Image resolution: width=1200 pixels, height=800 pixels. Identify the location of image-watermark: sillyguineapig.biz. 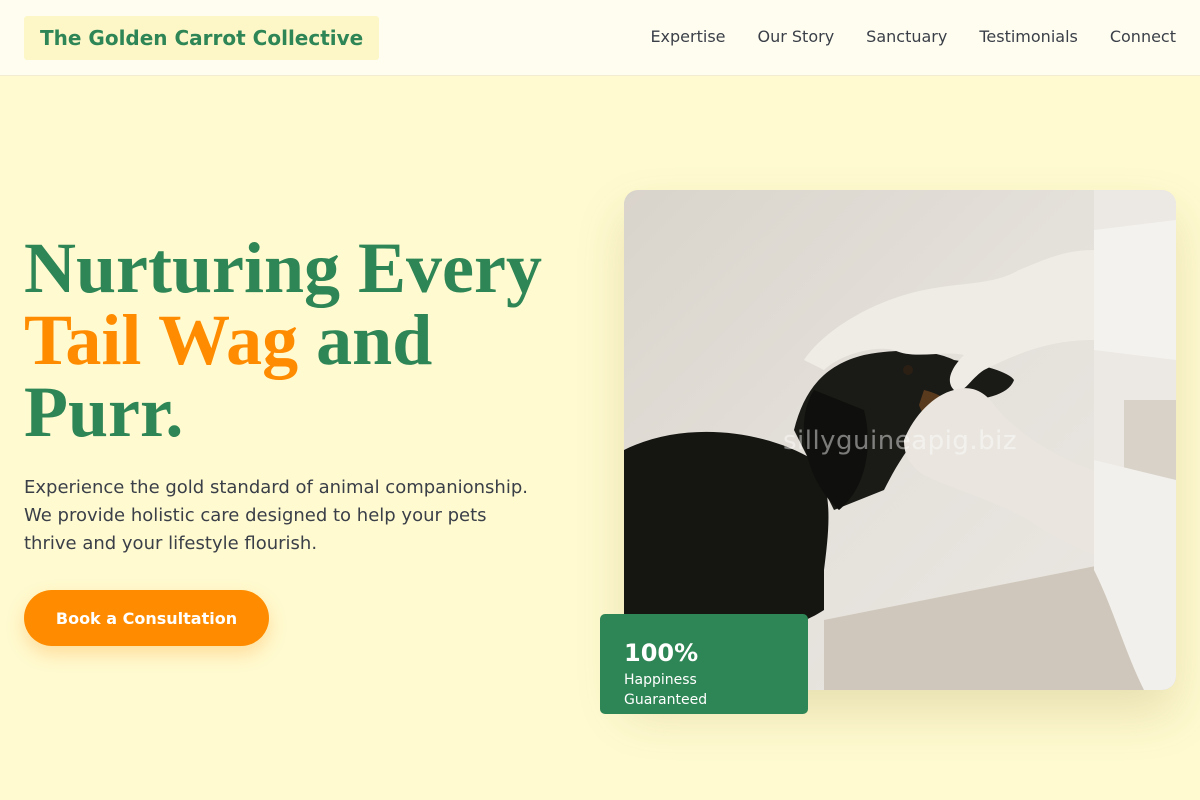
(900, 441).